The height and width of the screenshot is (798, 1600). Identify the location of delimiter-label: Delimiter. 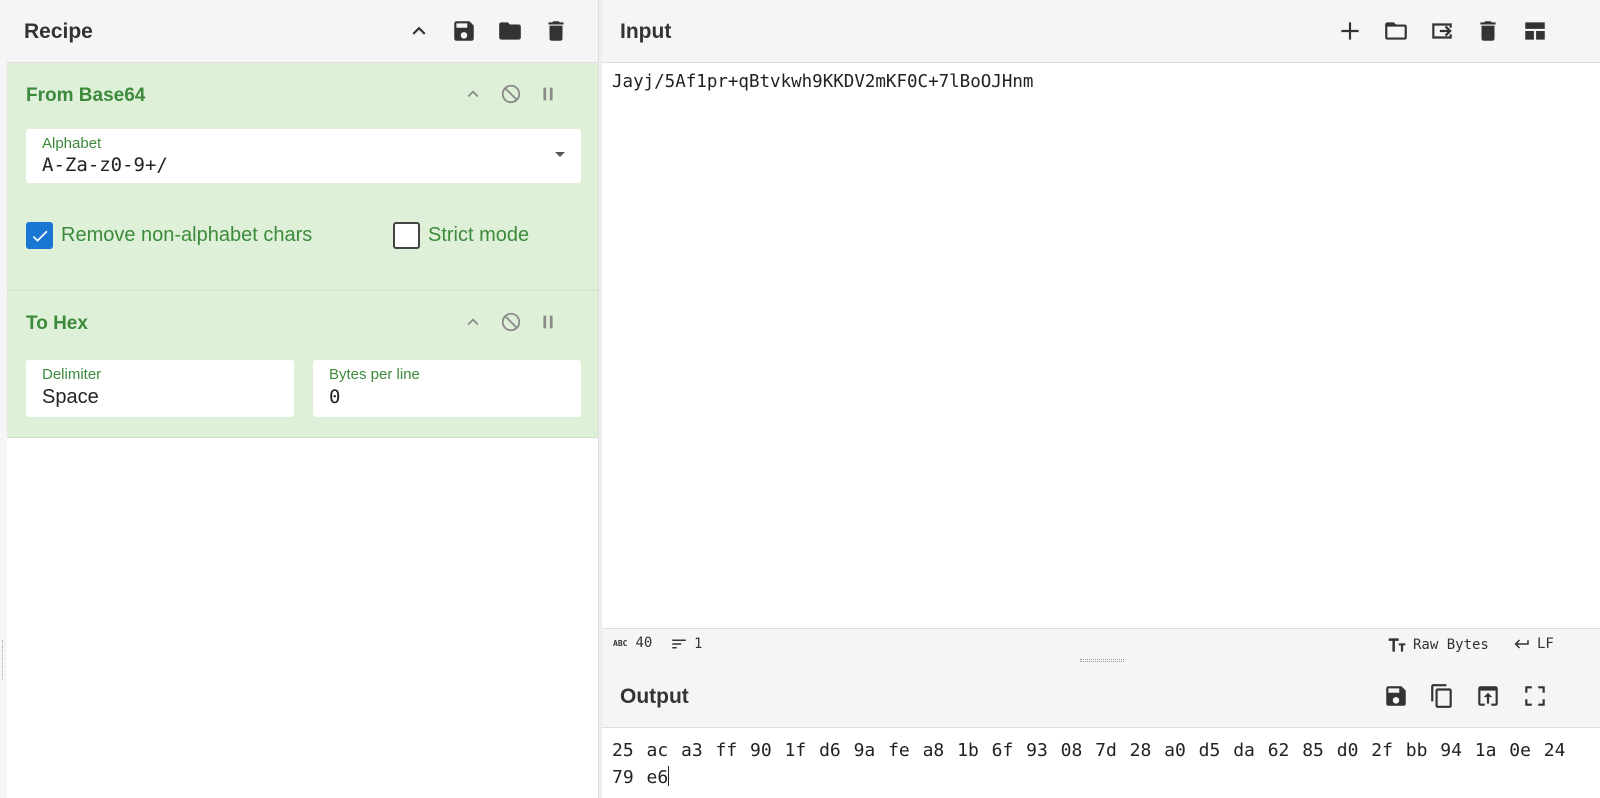
(72, 374).